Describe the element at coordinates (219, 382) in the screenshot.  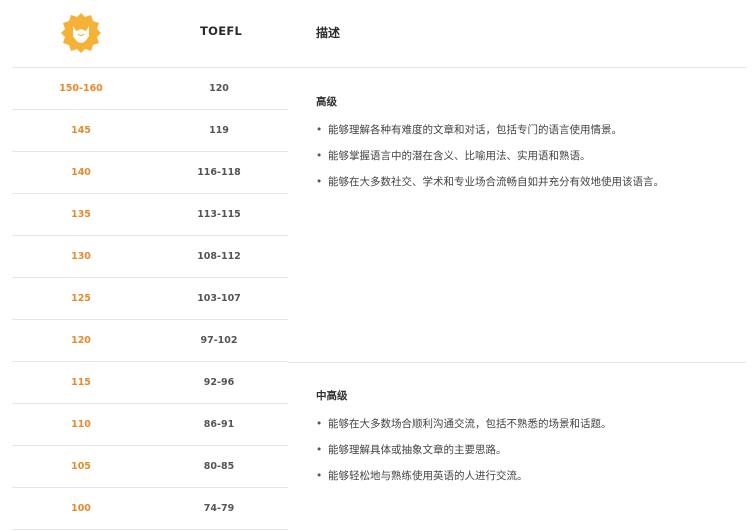
I see `toefl-cell: 92-96` at that location.